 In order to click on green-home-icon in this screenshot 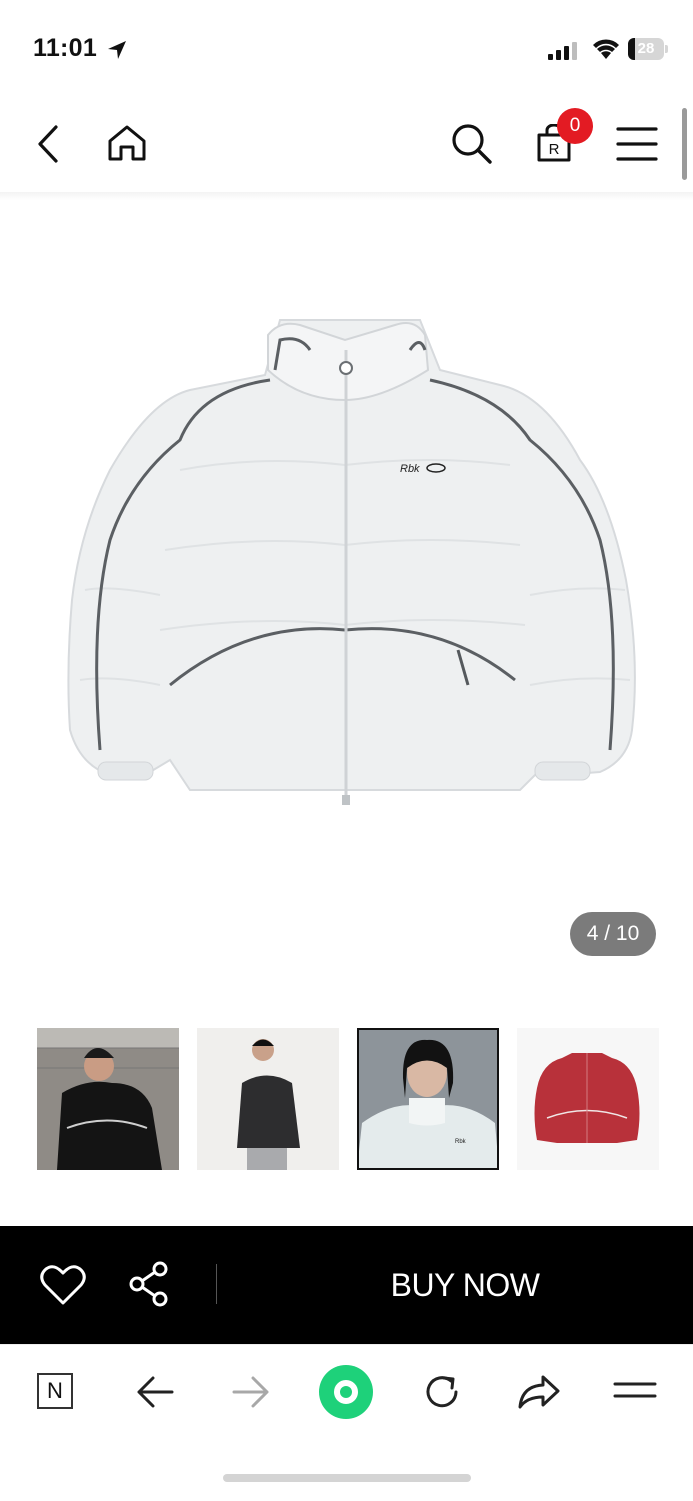, I will do `click(346, 1392)`.